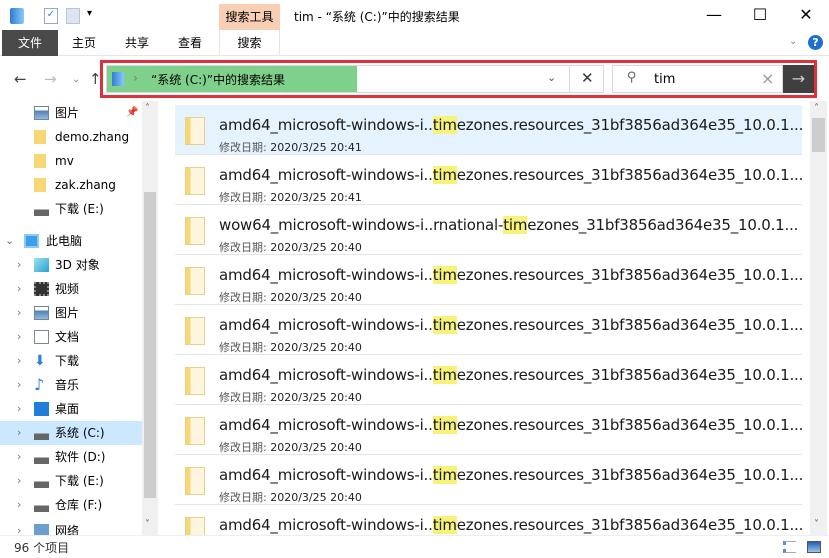  Describe the element at coordinates (71, 265) in the screenshot. I see `nav-item: › 3D 对象` at that location.